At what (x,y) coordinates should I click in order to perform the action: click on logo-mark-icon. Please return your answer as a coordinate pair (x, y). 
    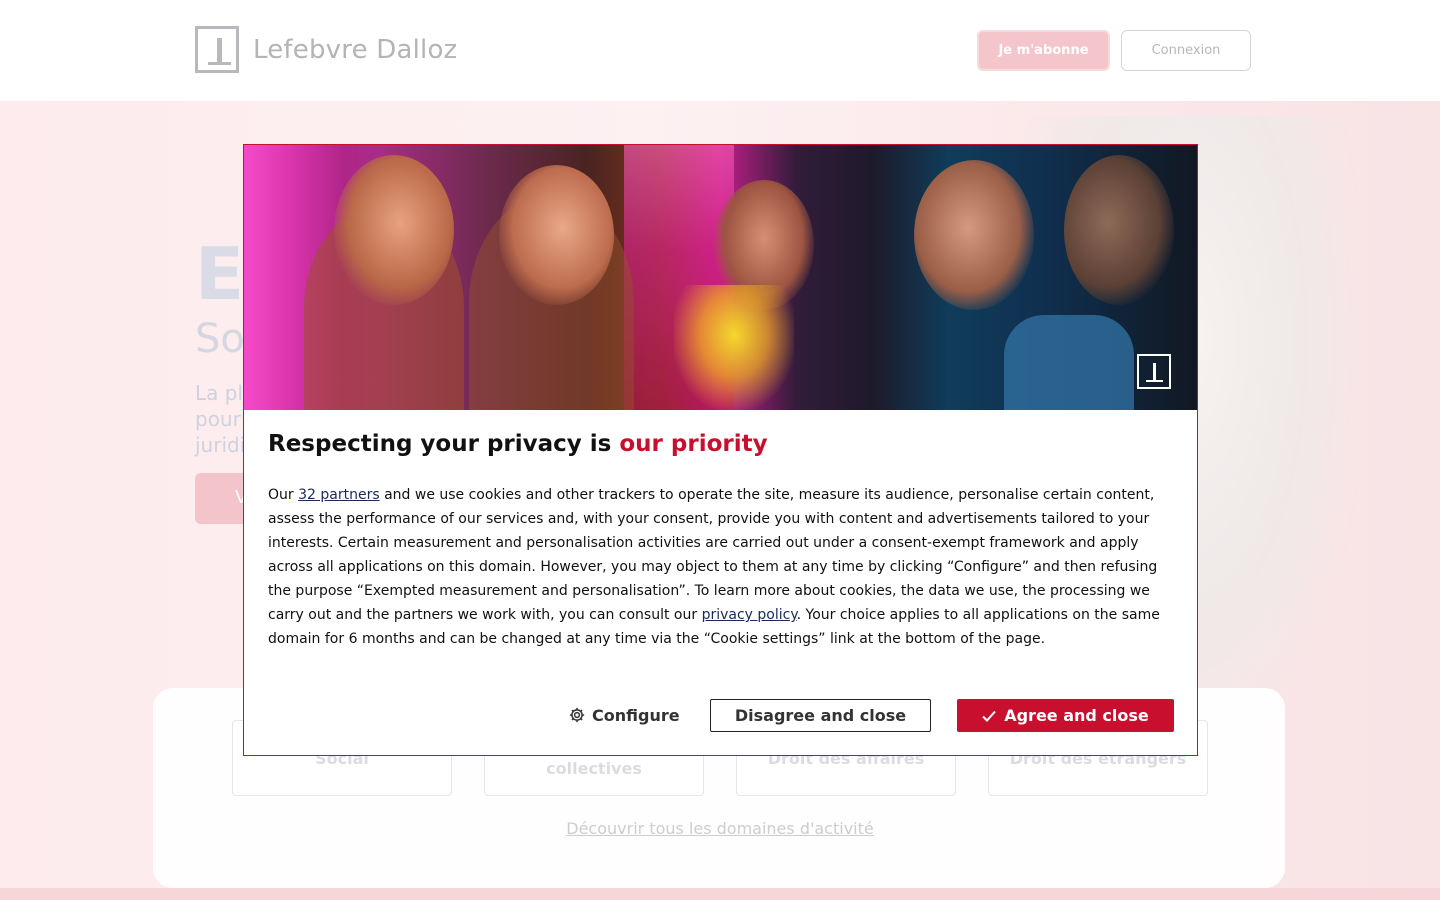
    Looking at the image, I should click on (217, 49).